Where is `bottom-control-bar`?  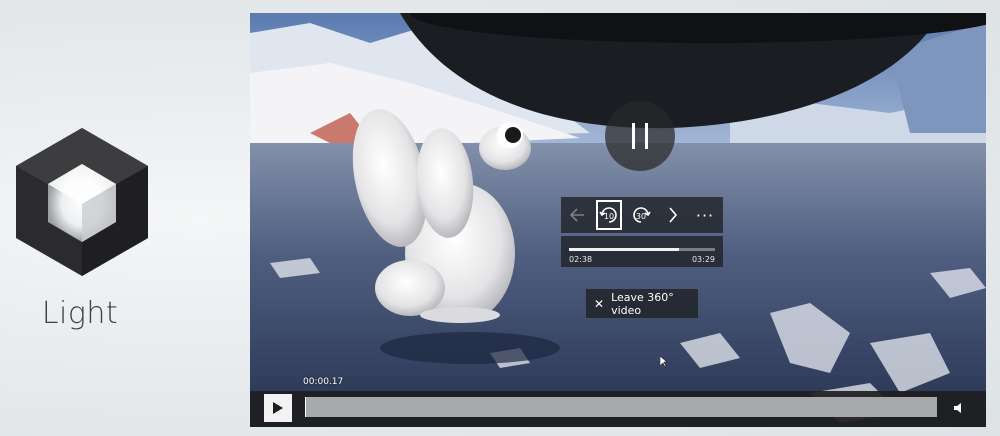 bottom-control-bar is located at coordinates (618, 409).